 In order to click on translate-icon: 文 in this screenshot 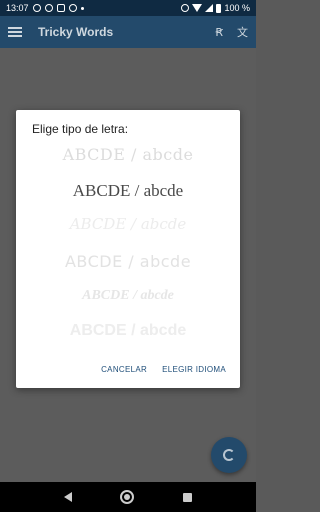, I will do `click(242, 32)`.